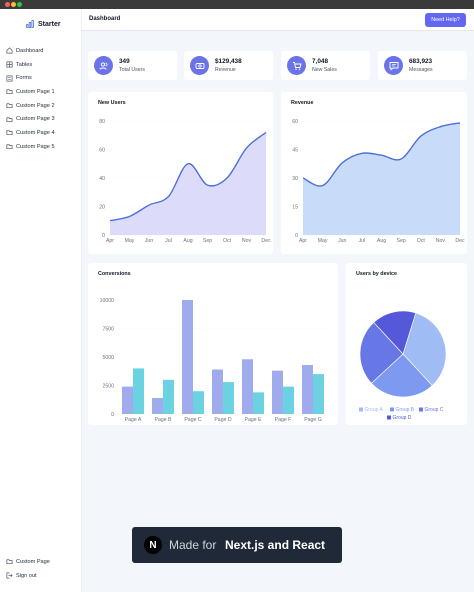  I want to click on sidebar-item-dashboard: Dashboard, so click(30, 51).